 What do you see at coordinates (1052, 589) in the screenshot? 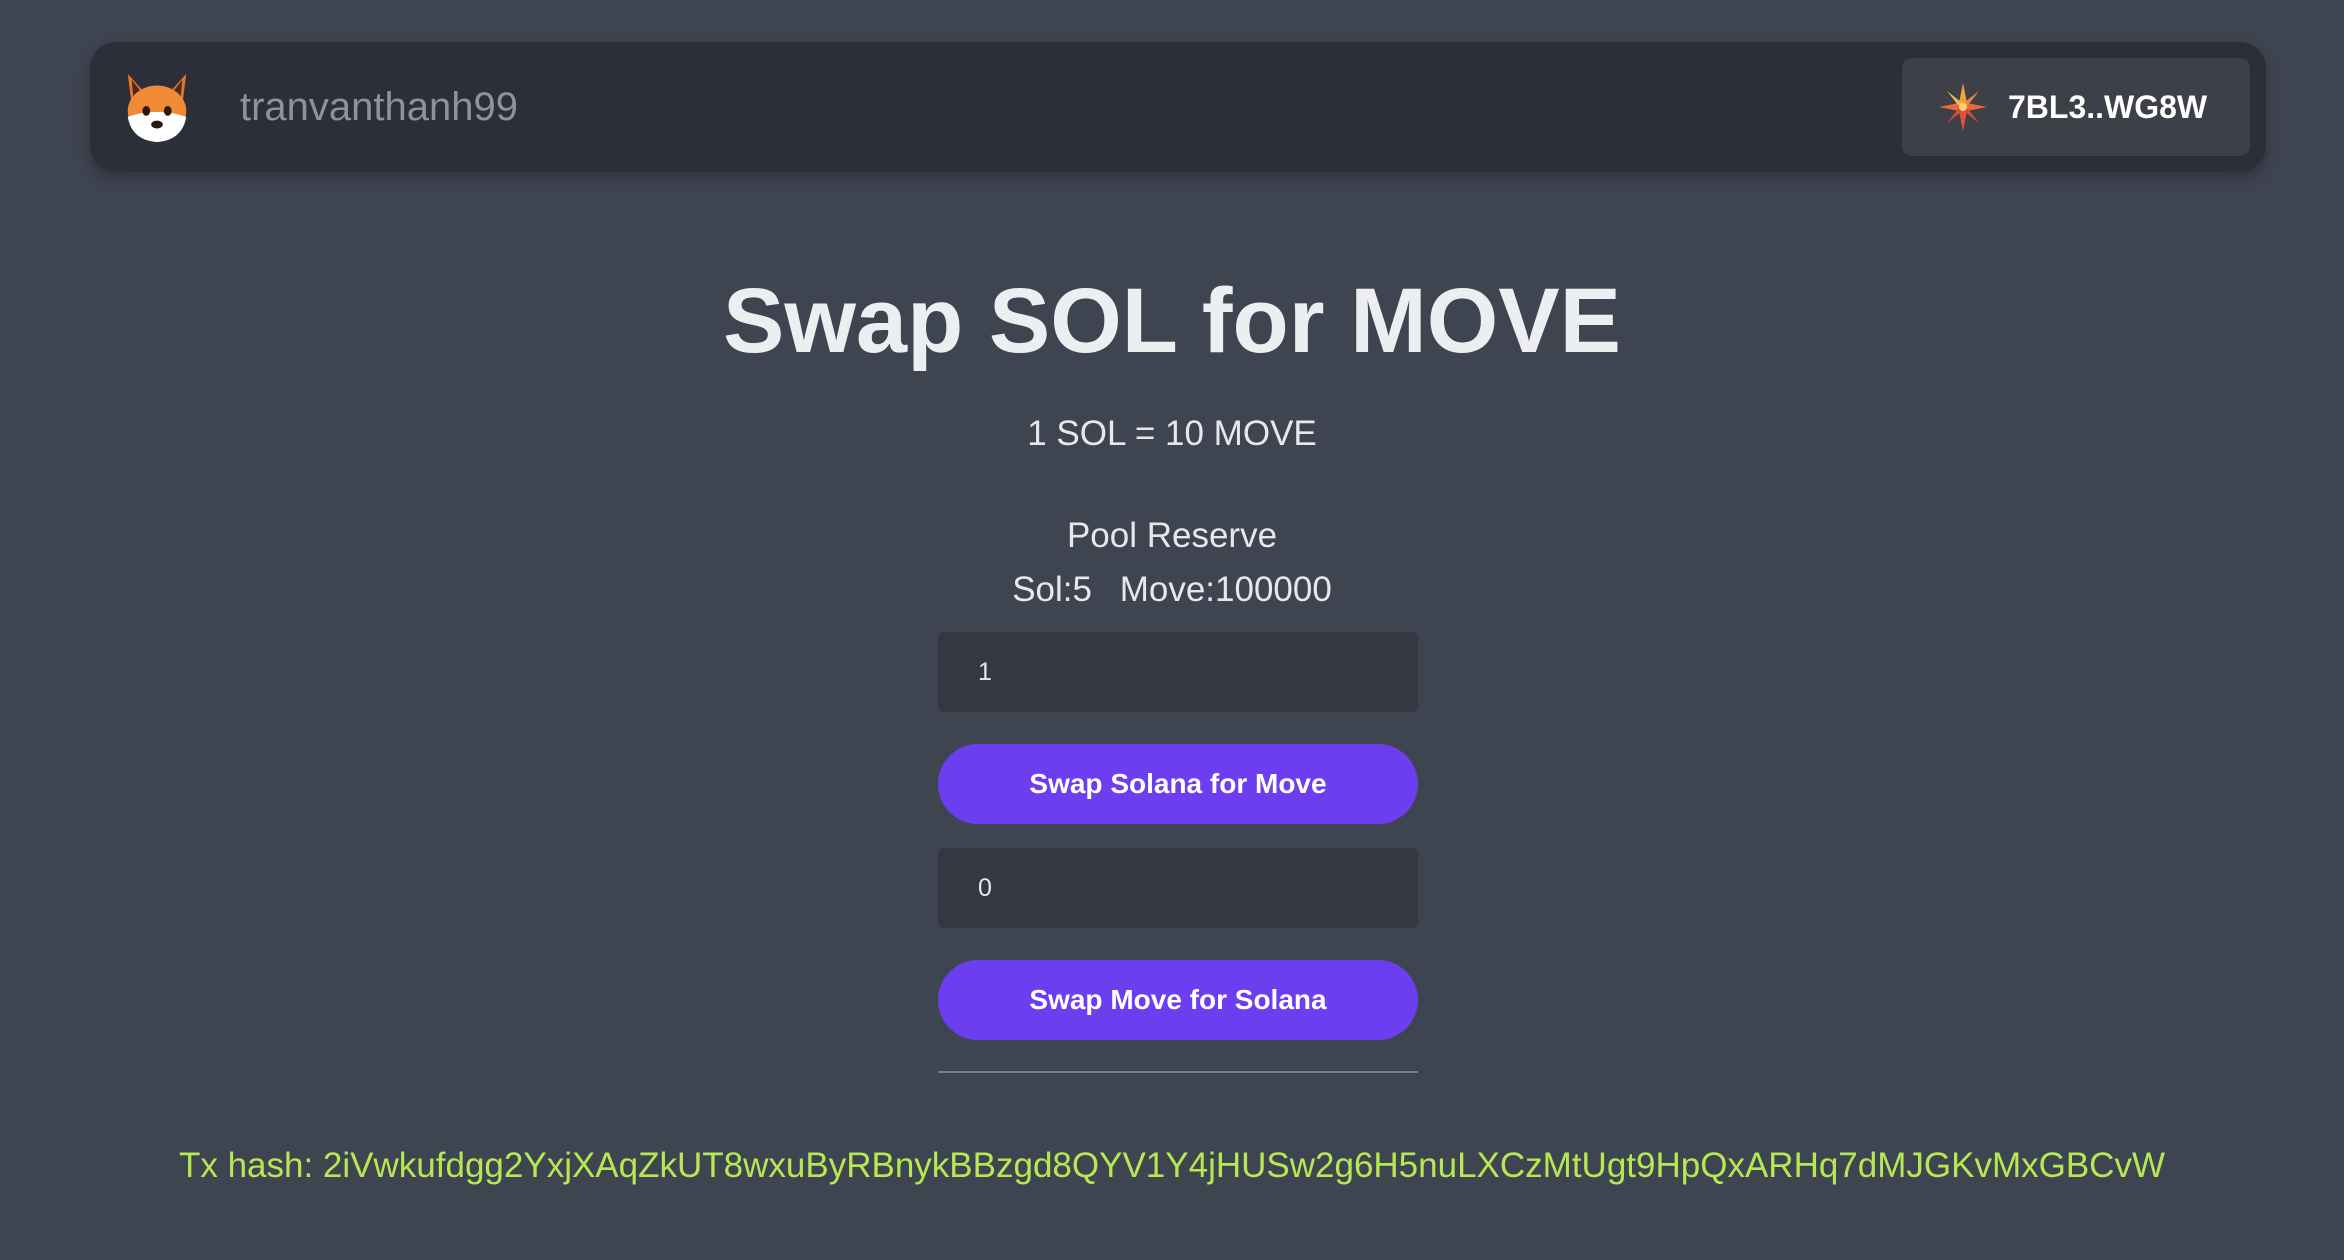
I see `pool-sol-reserve: Sol:5` at bounding box center [1052, 589].